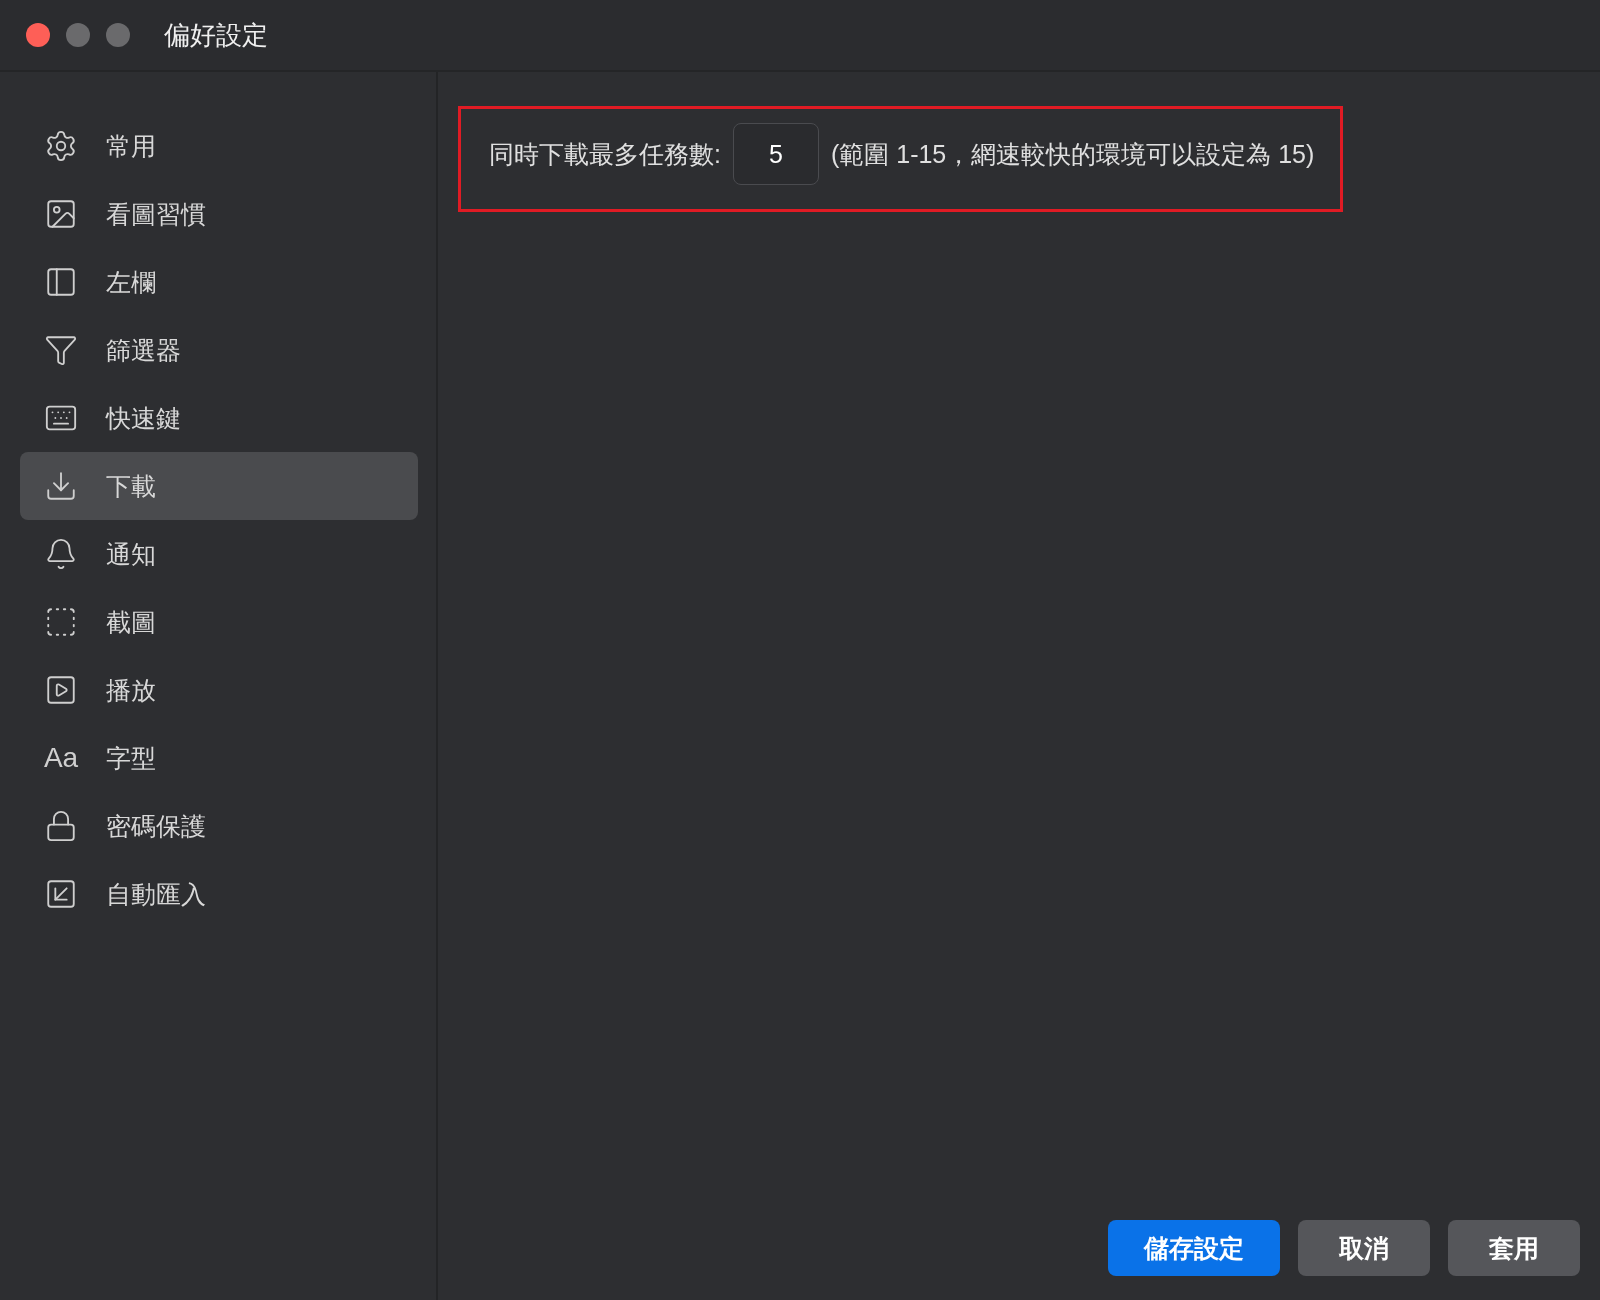 This screenshot has height=1300, width=1600. I want to click on sidebar-icon, so click(61, 282).